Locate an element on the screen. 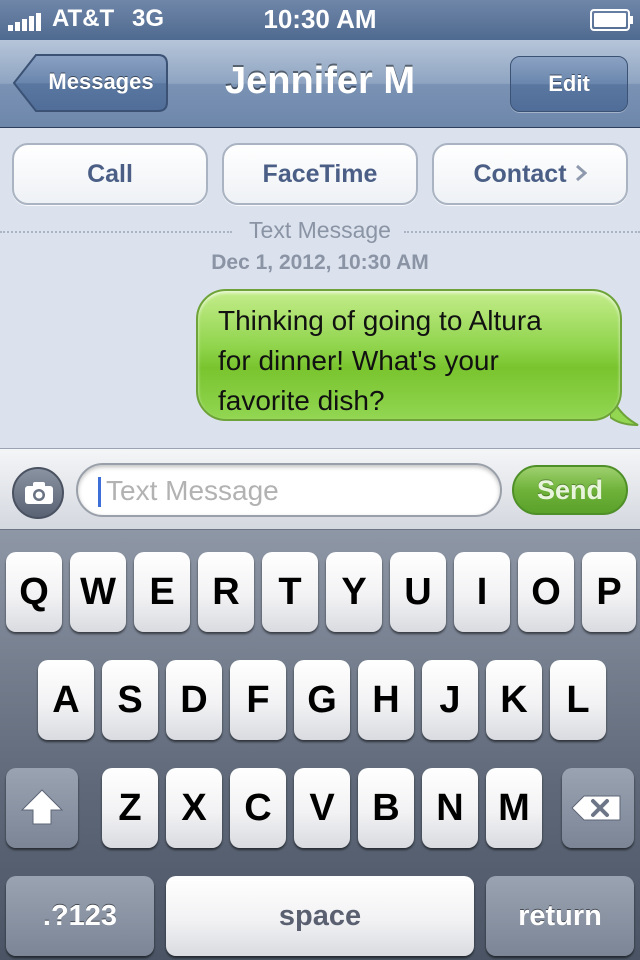 The height and width of the screenshot is (960, 640). status-bar: AT&T 3G 10:30 AM is located at coordinates (320, 20).